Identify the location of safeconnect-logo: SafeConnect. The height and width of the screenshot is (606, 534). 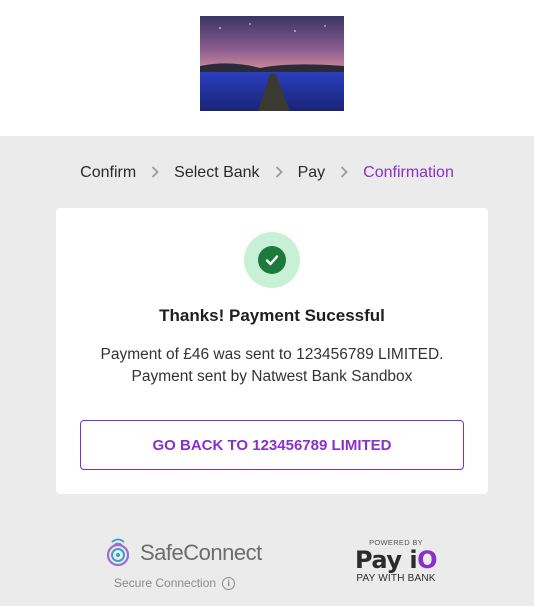
(184, 554).